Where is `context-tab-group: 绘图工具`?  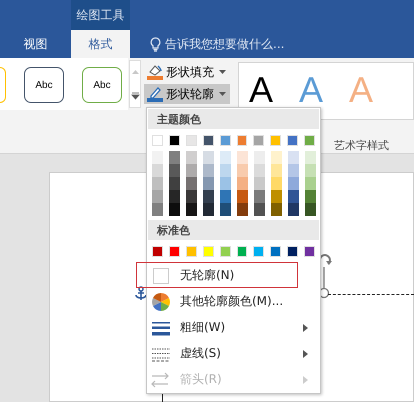
context-tab-group: 绘图工具 is located at coordinates (100, 15).